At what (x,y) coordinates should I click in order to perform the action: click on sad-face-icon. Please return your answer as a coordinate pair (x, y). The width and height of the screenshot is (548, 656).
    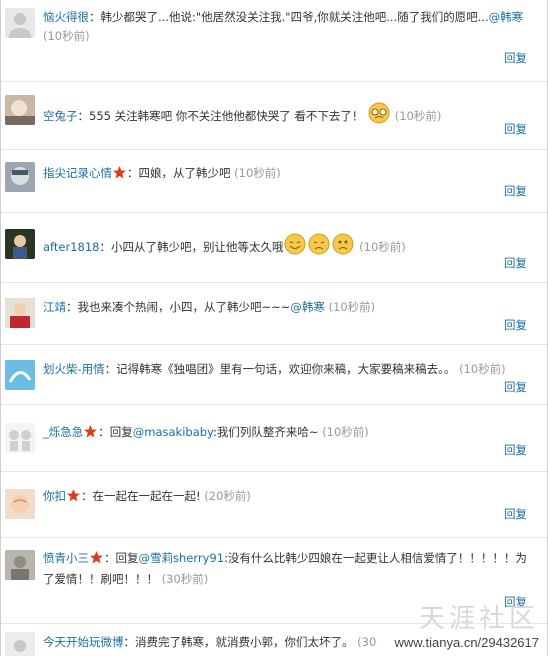
    Looking at the image, I should click on (319, 247).